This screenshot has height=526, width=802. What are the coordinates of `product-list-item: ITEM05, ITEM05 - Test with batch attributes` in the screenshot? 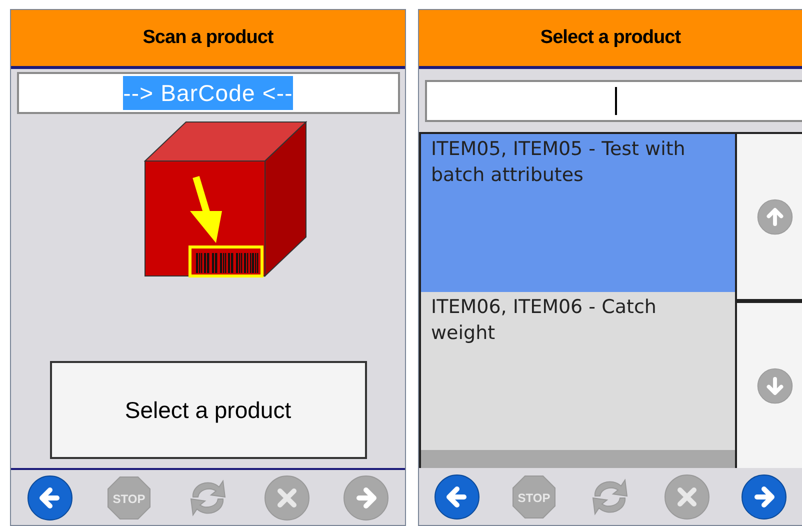 It's located at (578, 213).